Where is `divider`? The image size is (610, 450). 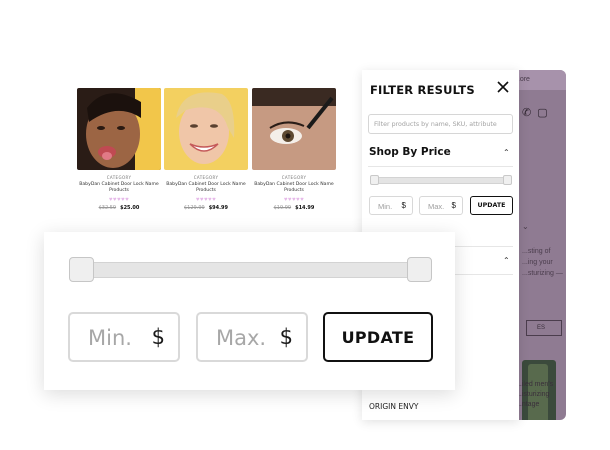 divider is located at coordinates (440, 166).